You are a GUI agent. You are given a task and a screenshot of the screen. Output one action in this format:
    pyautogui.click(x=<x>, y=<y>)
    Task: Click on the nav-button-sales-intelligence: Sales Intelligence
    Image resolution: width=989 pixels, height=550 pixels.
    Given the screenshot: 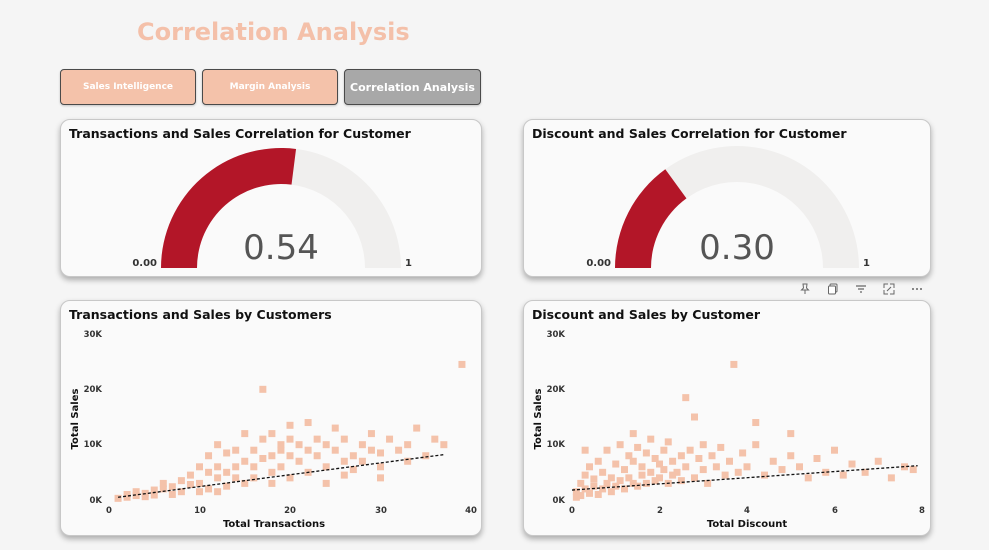 What is the action you would take?
    pyautogui.click(x=128, y=87)
    